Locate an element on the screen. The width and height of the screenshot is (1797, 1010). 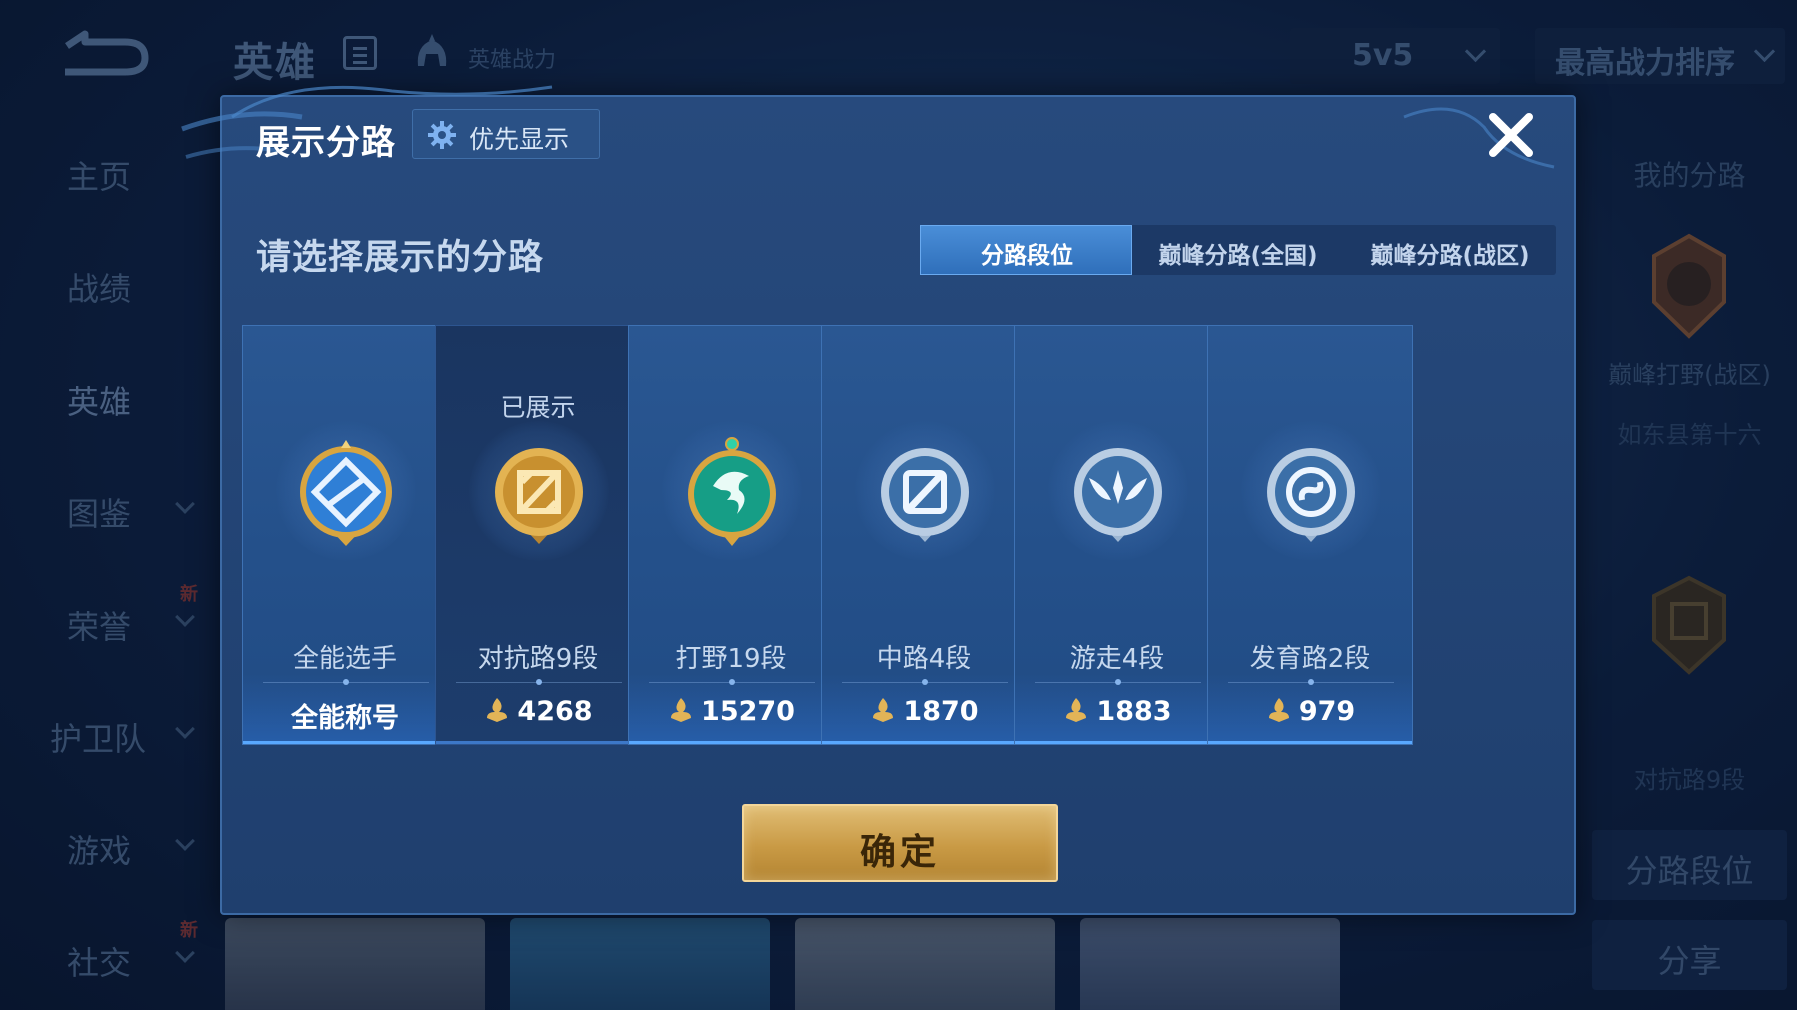
route-name: 游走4段 is located at coordinates (1117, 659).